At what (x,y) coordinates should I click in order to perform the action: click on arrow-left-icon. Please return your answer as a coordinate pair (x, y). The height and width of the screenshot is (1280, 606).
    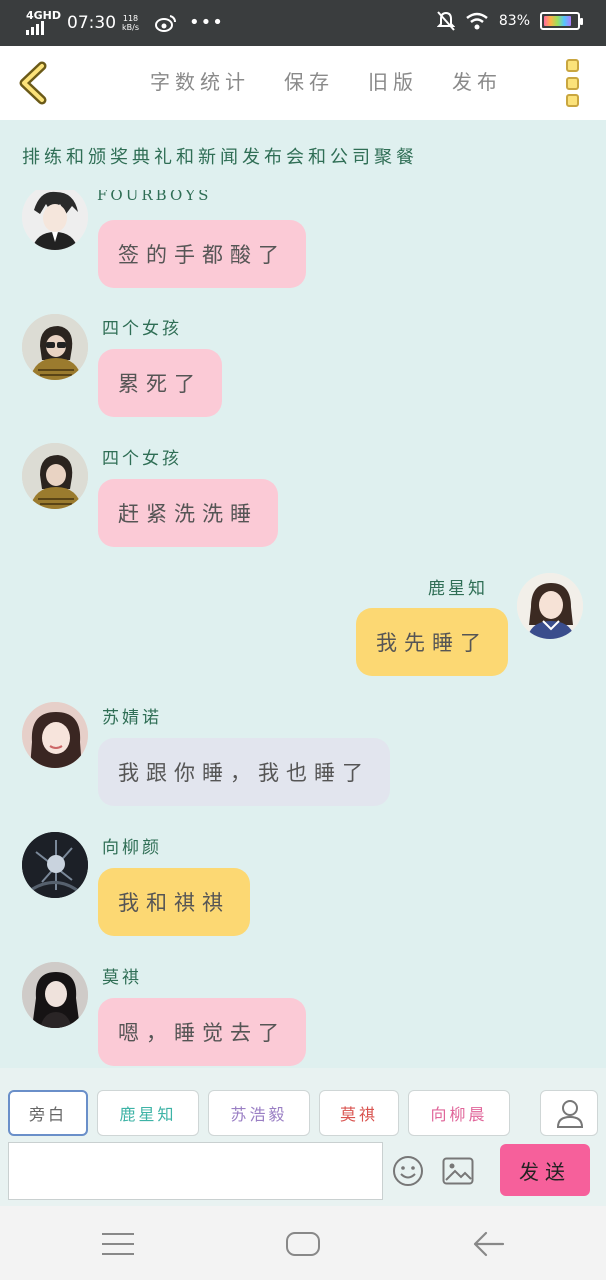
    Looking at the image, I should click on (489, 1244).